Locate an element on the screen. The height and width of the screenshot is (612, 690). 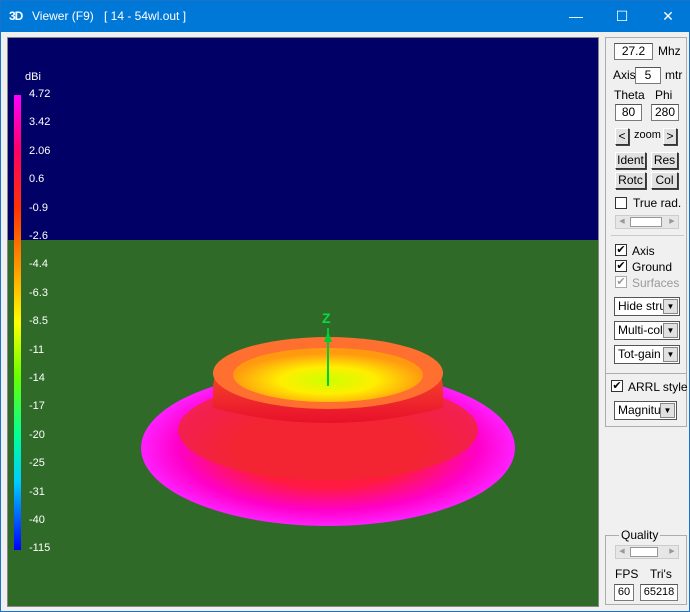
colorbar-tick-label: -2.6 is located at coordinates (38, 236).